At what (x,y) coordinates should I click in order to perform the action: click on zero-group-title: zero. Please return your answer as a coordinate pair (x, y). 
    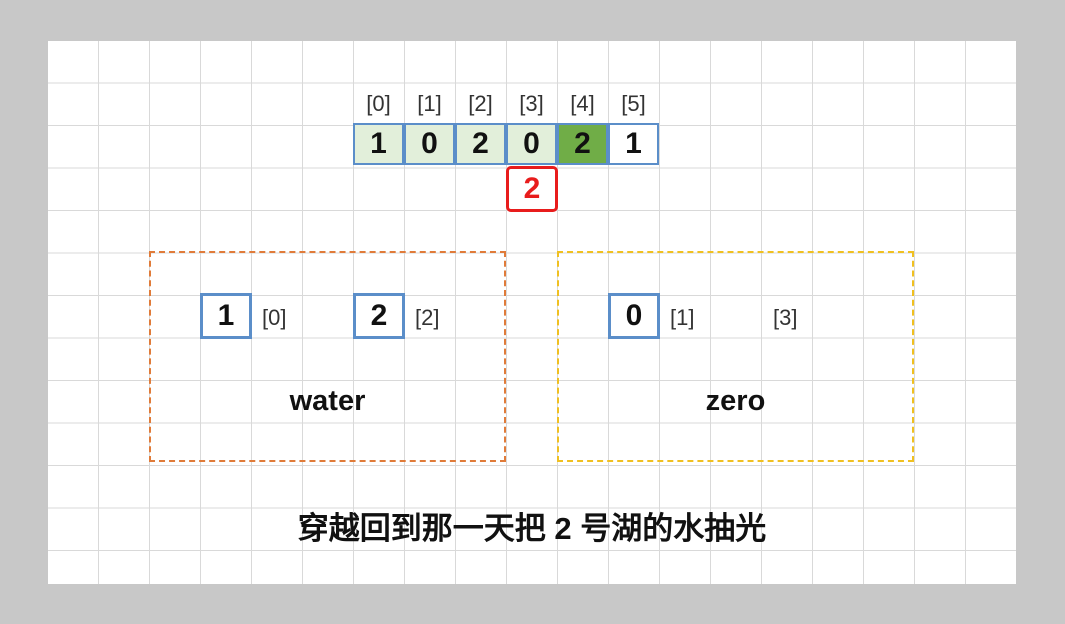
    Looking at the image, I should click on (735, 401).